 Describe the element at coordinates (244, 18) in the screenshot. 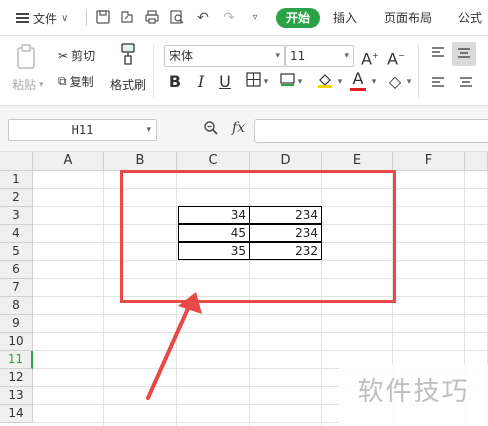

I see `menu-bar: 文件 ∨ ↶ ↷ ▿ 开始 插入 页面布局 公式` at that location.